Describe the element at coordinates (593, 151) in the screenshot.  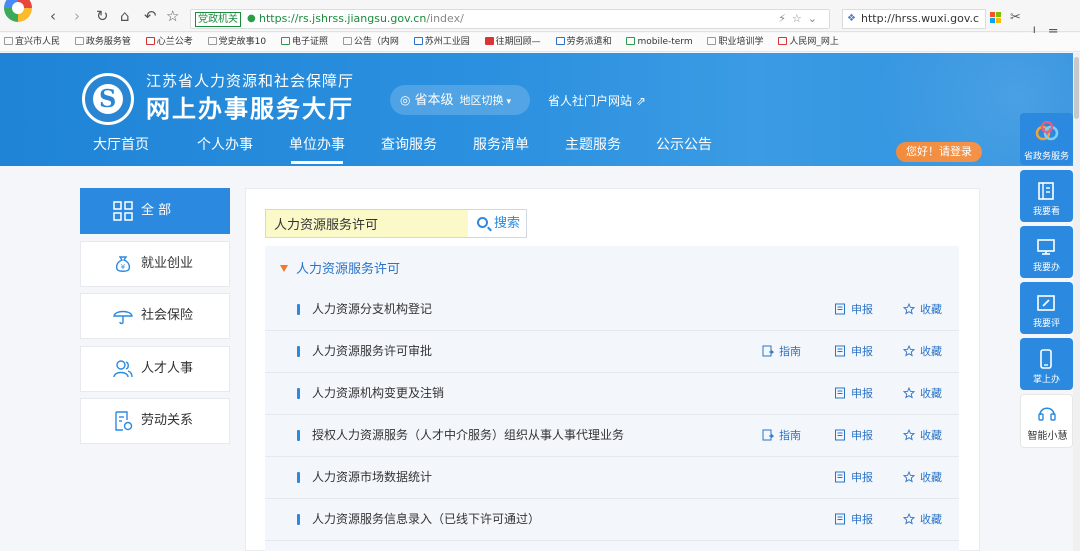
I see `nav-themes: 主题服务` at that location.